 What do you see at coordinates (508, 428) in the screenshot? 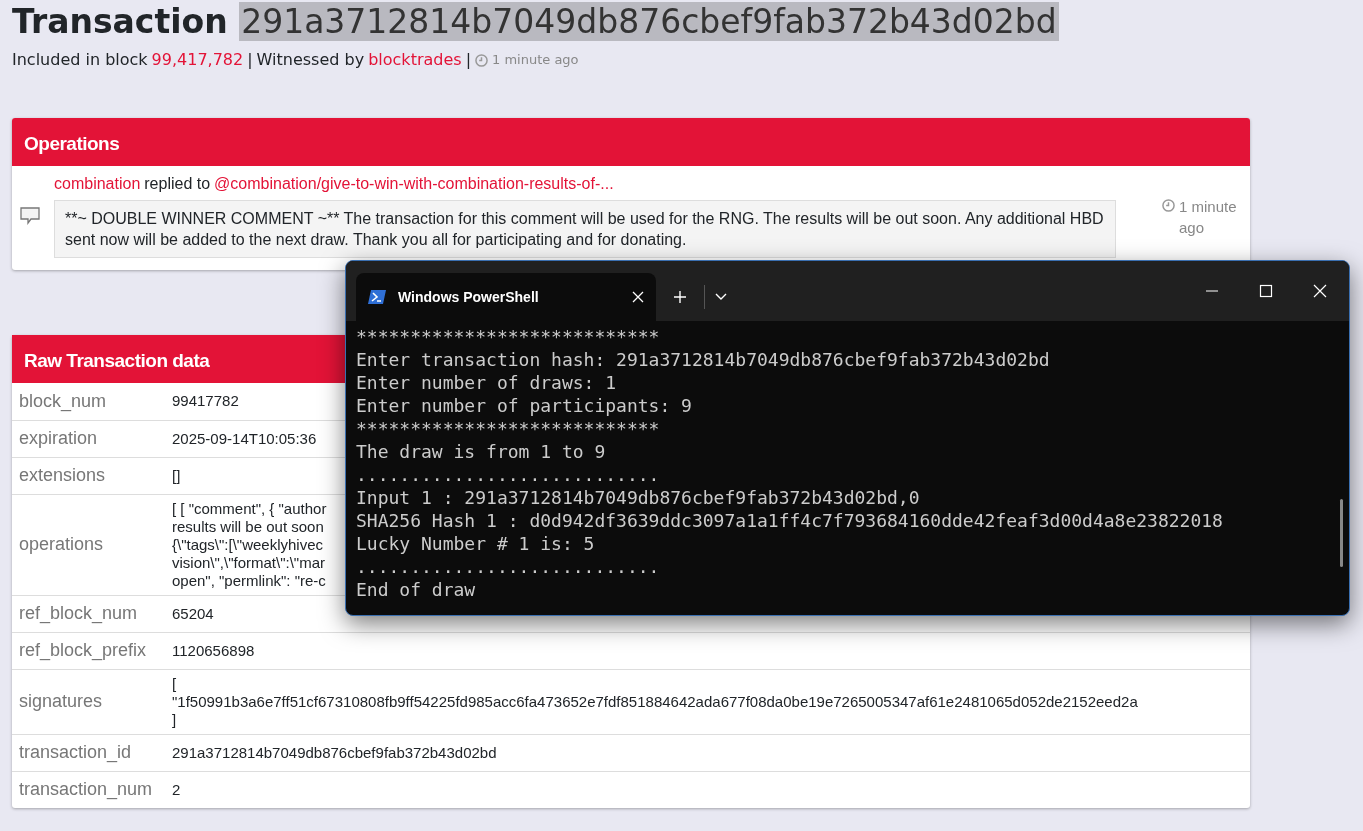
I see `terminal-line: ****************************` at bounding box center [508, 428].